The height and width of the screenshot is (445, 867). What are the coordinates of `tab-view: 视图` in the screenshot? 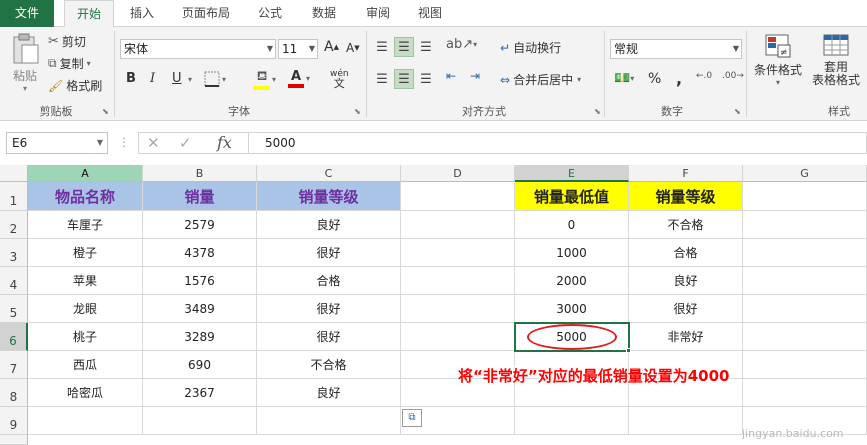 It's located at (430, 13).